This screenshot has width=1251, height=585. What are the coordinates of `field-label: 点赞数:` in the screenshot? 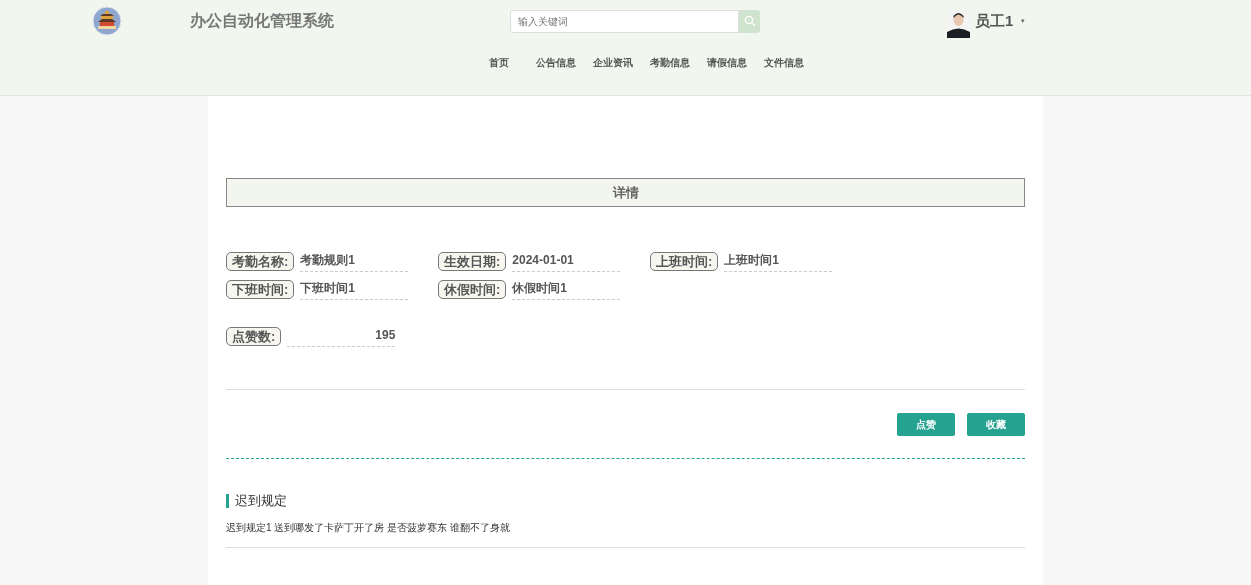 It's located at (254, 336).